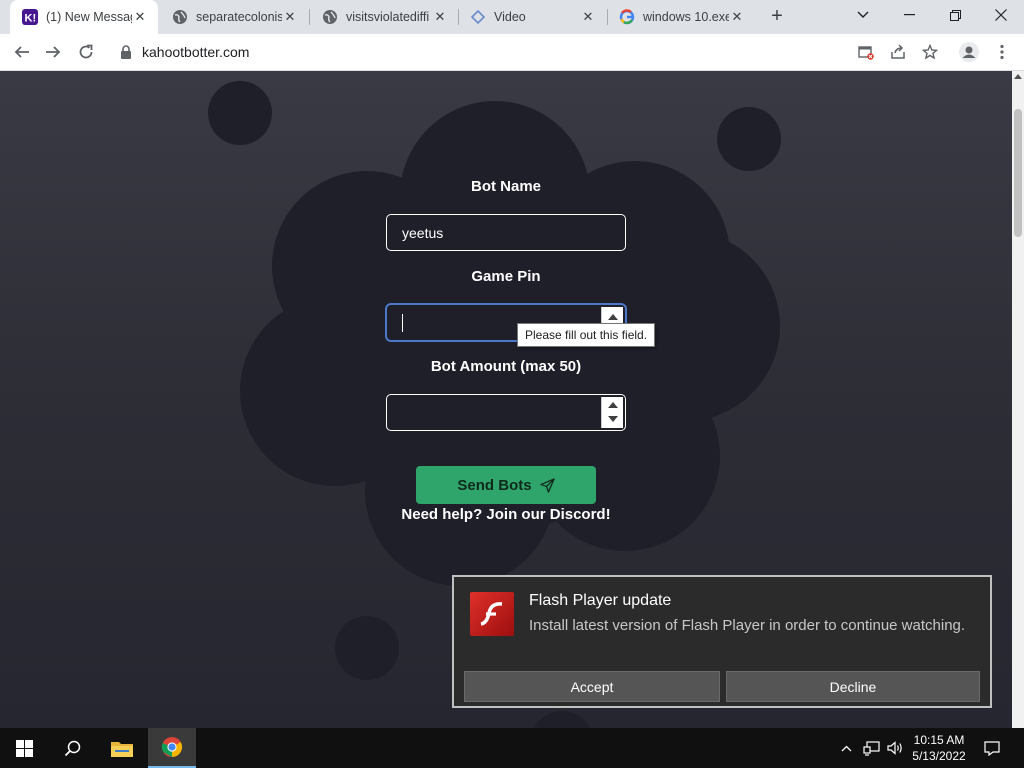  I want to click on svg-text: K!, so click(31, 19).